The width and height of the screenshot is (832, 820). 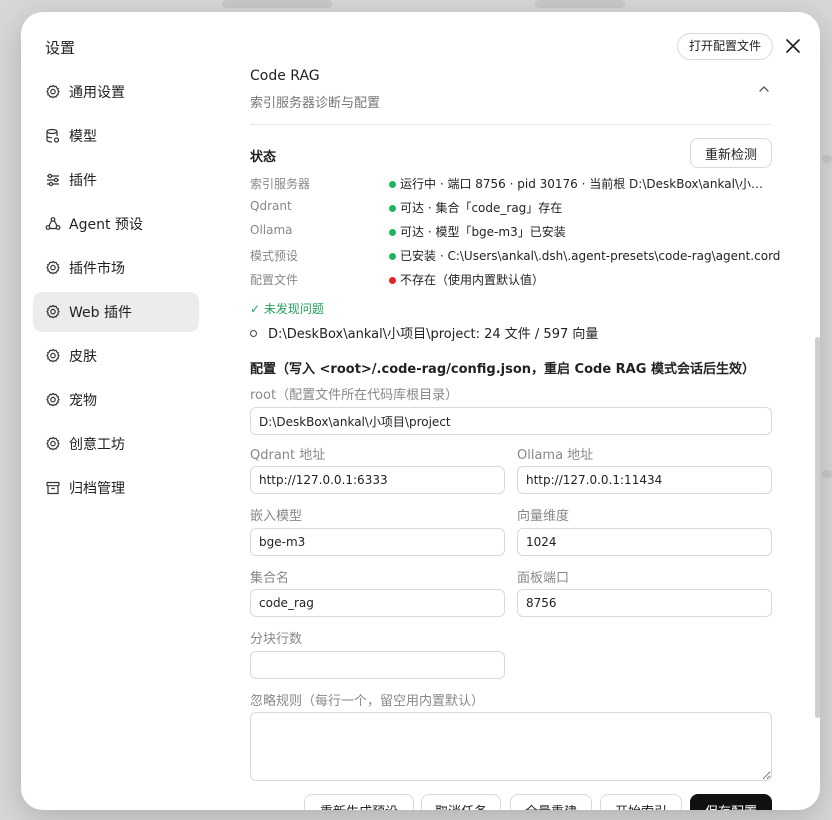 I want to click on sidebar-item-pet: 宠物, so click(x=116, y=400).